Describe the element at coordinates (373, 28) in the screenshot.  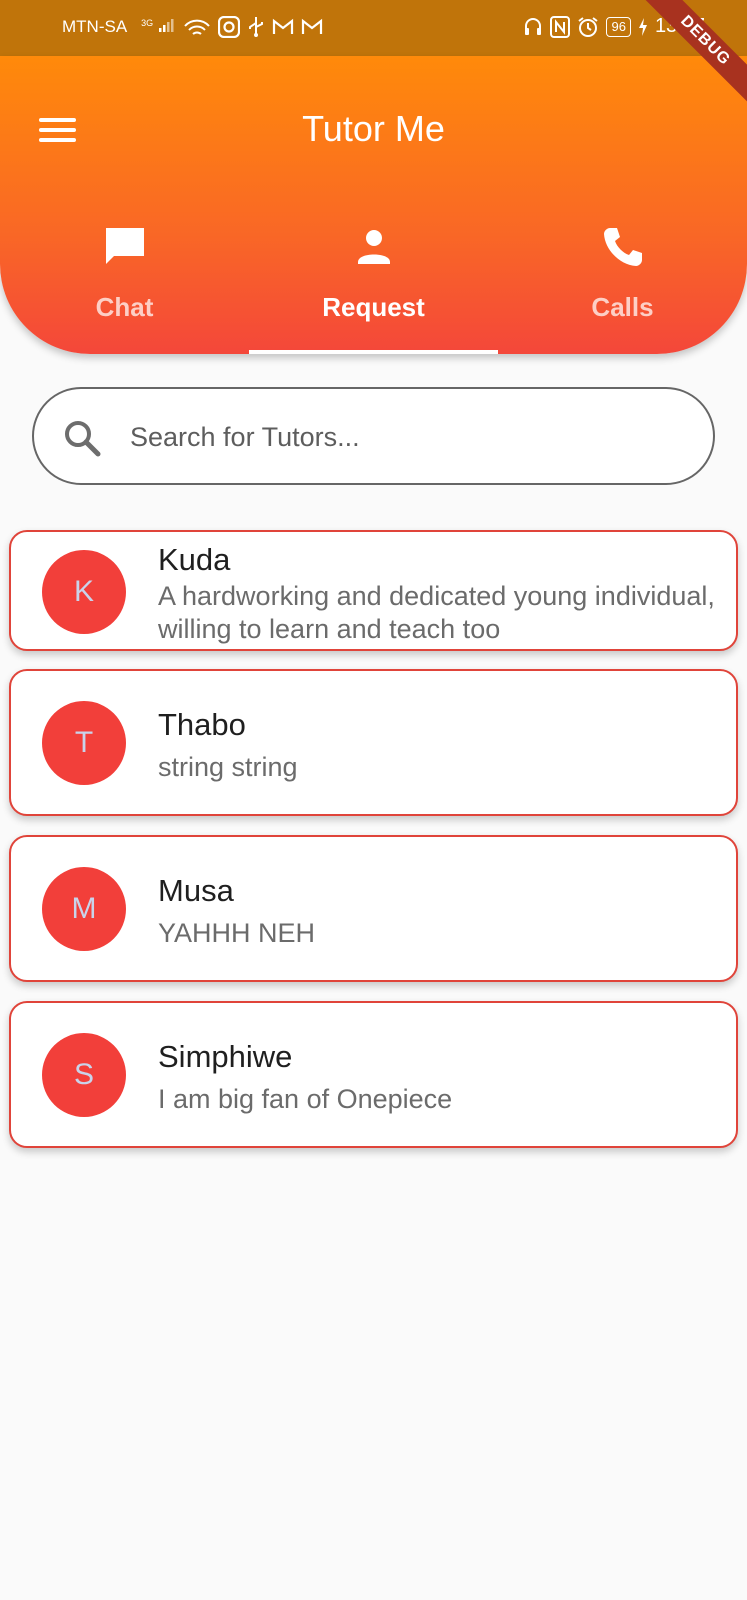
I see `status-bar: MTN-SA 3G 96 13:47` at that location.